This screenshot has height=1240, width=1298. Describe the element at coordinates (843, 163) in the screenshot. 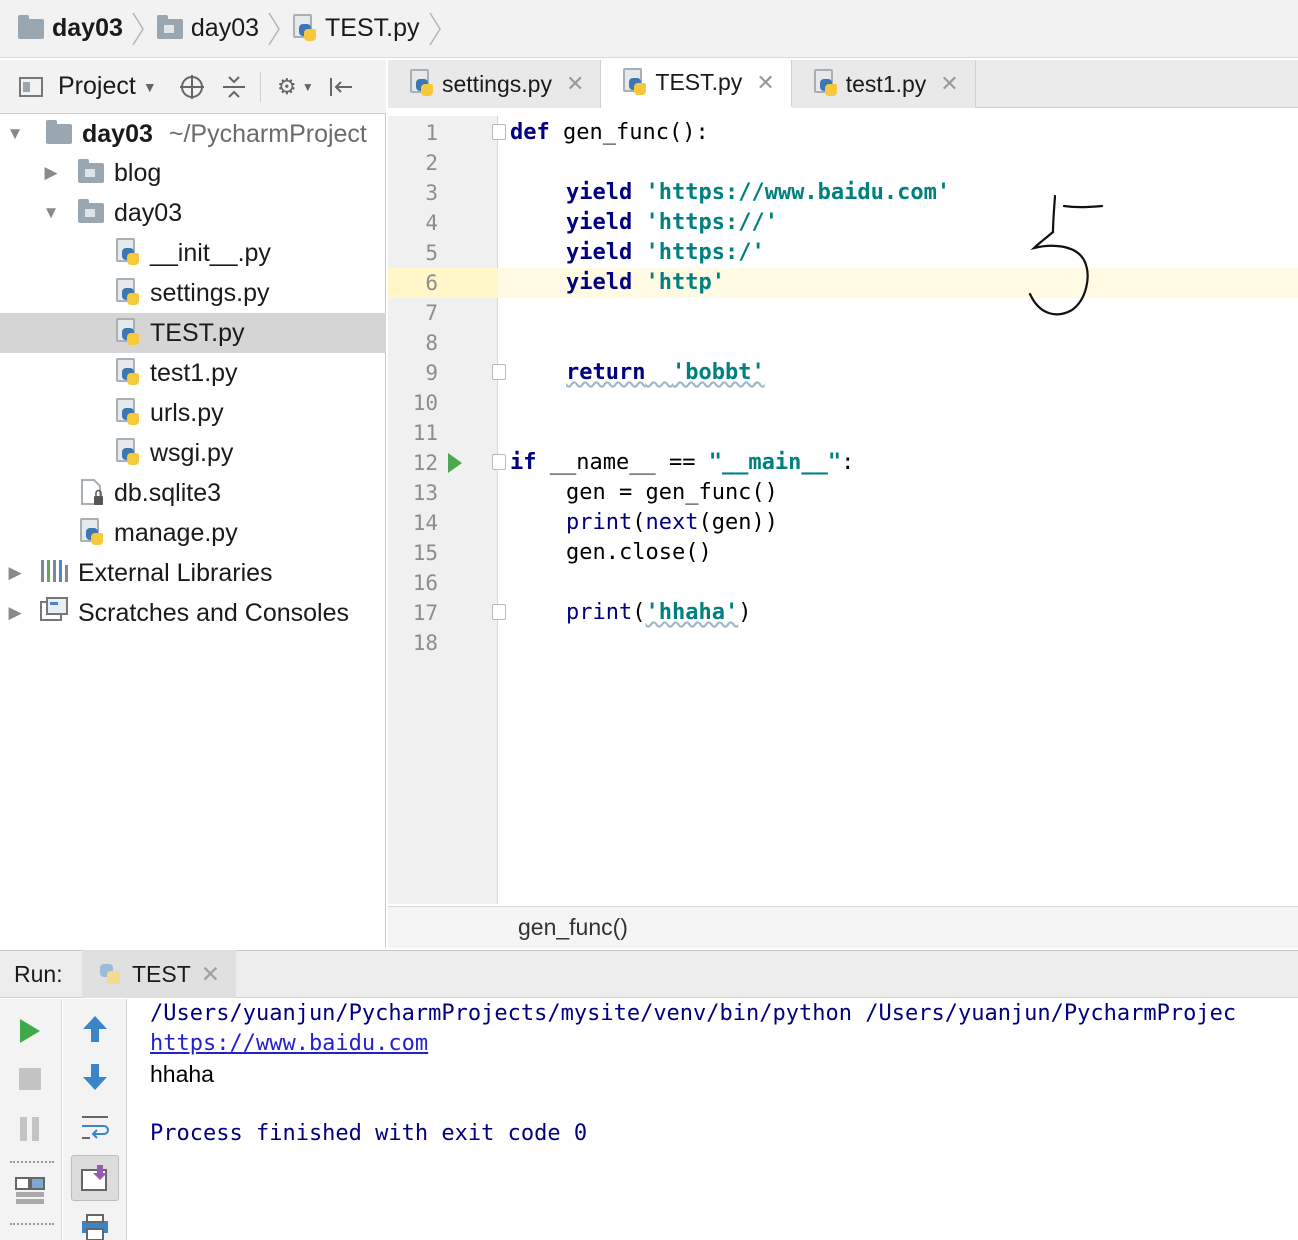

I see `code-line: 2` at that location.